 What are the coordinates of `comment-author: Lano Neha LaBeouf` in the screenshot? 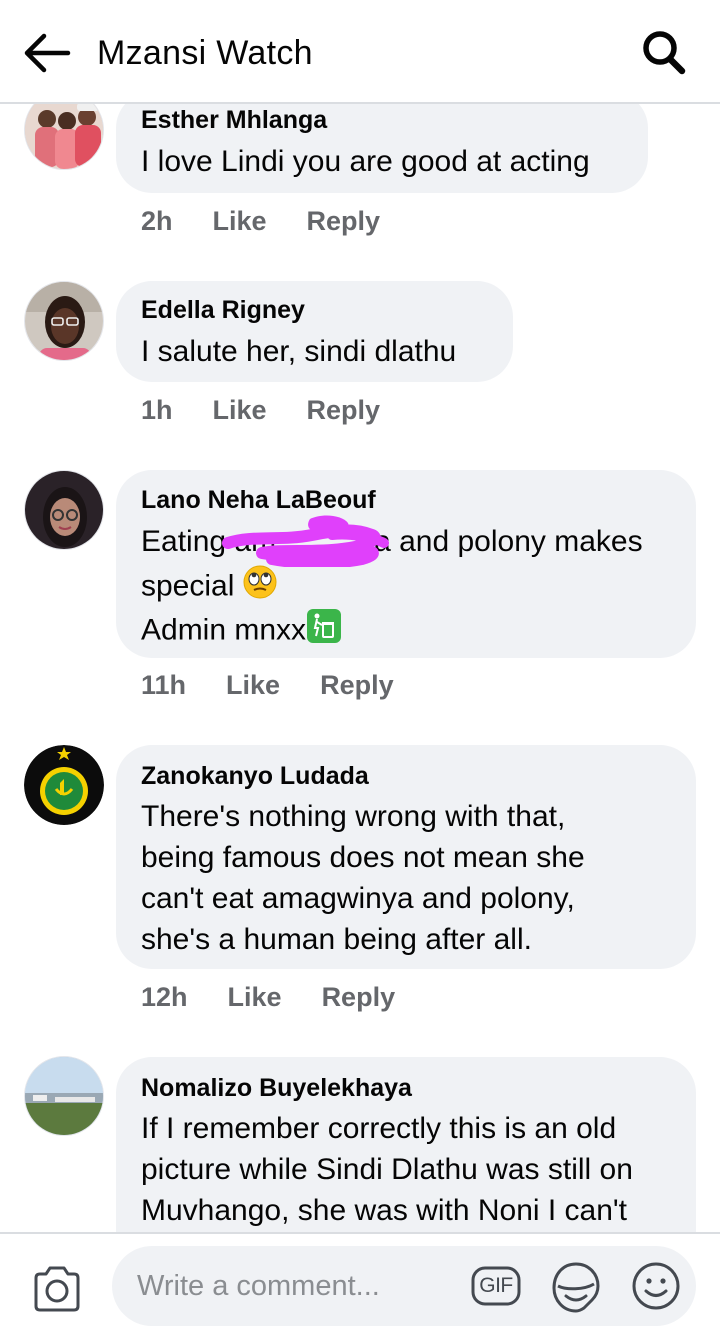 It's located at (405, 500).